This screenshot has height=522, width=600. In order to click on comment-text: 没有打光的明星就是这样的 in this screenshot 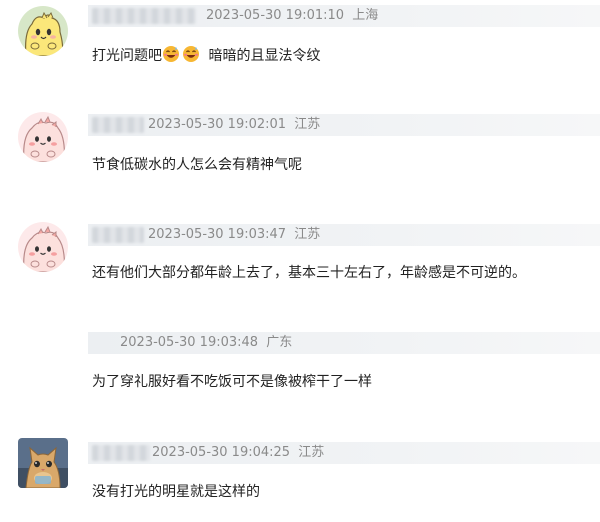, I will do `click(176, 492)`.